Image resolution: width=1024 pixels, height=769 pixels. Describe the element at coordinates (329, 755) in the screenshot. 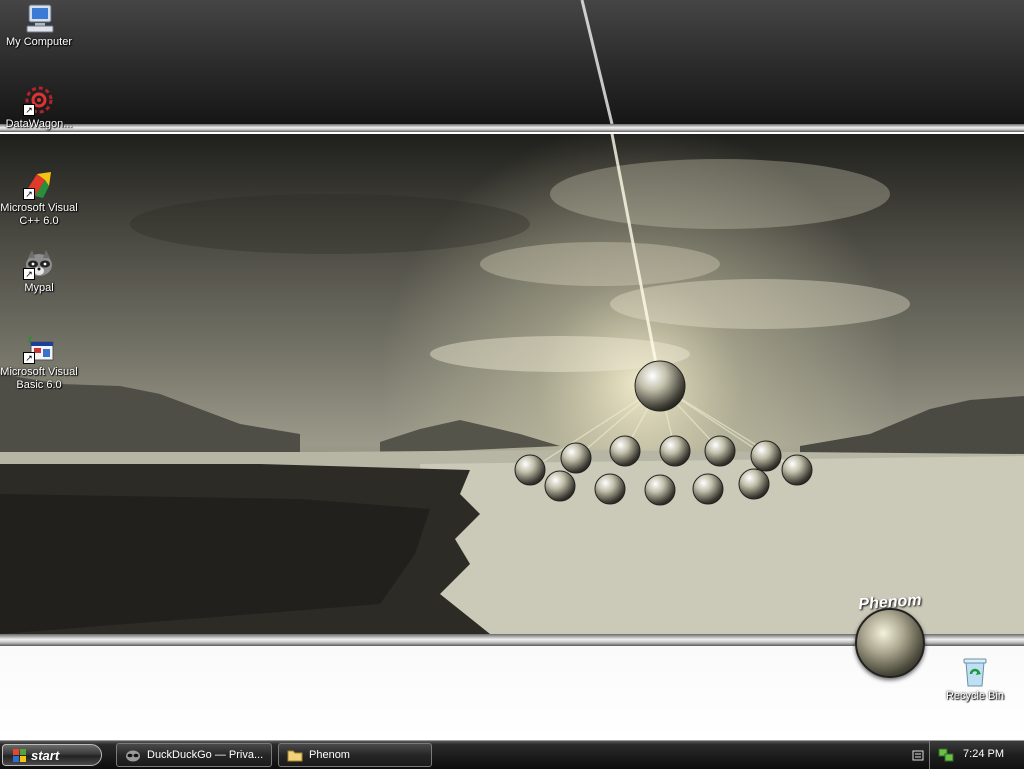

I see `taskbar-button-label: Phenom` at that location.